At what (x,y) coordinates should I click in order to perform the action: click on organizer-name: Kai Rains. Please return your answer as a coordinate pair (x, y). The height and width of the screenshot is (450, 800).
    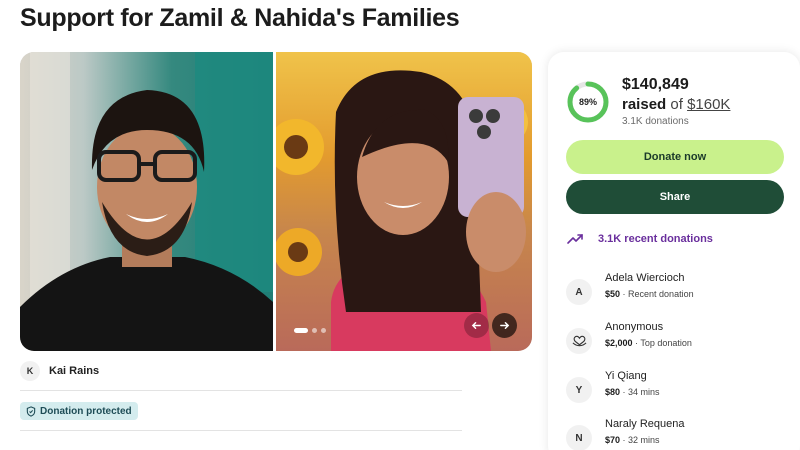
    Looking at the image, I should click on (74, 371).